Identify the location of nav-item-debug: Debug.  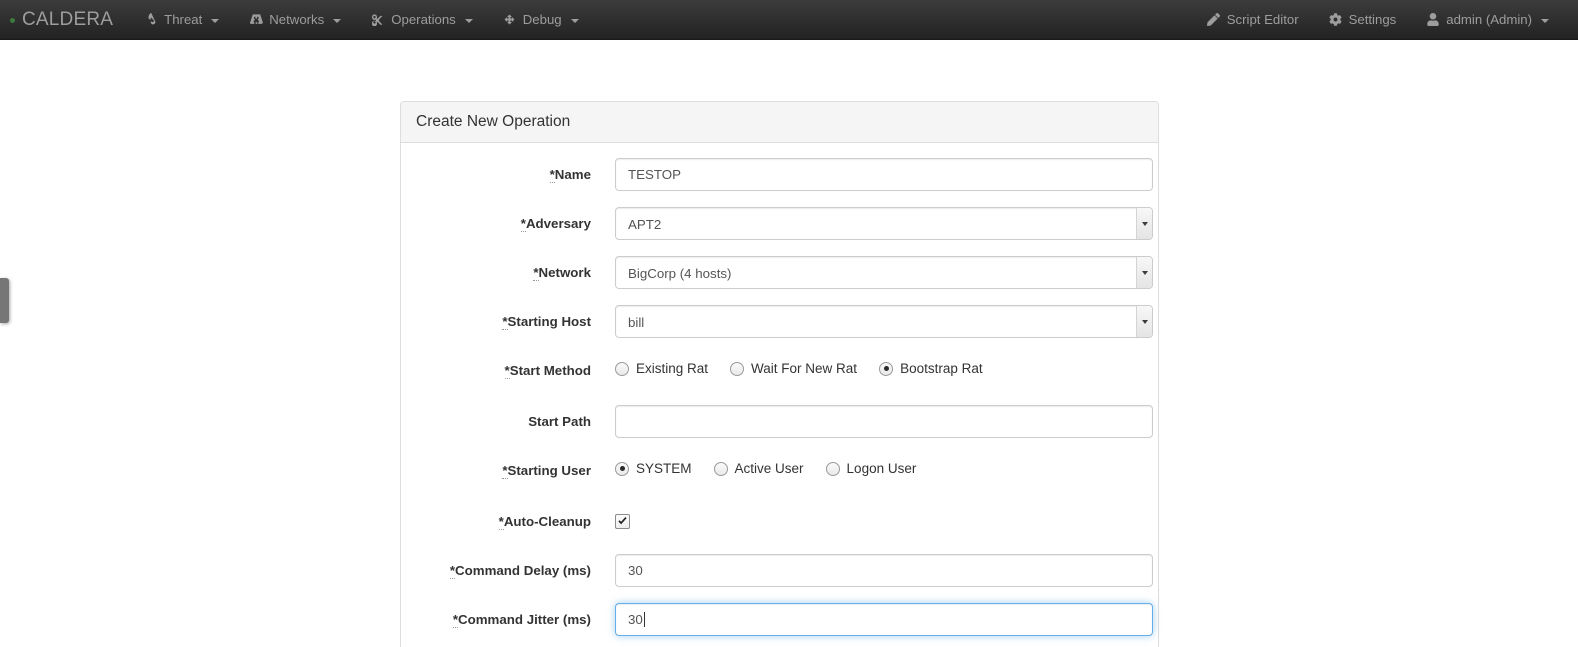
(541, 19).